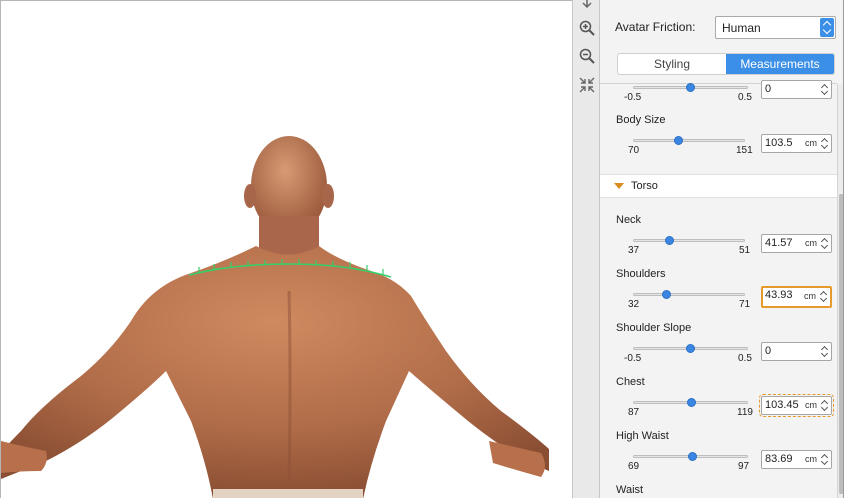 This screenshot has width=844, height=498. Describe the element at coordinates (654, 328) in the screenshot. I see `shoulder-slope-label: Shoulder Slope` at that location.